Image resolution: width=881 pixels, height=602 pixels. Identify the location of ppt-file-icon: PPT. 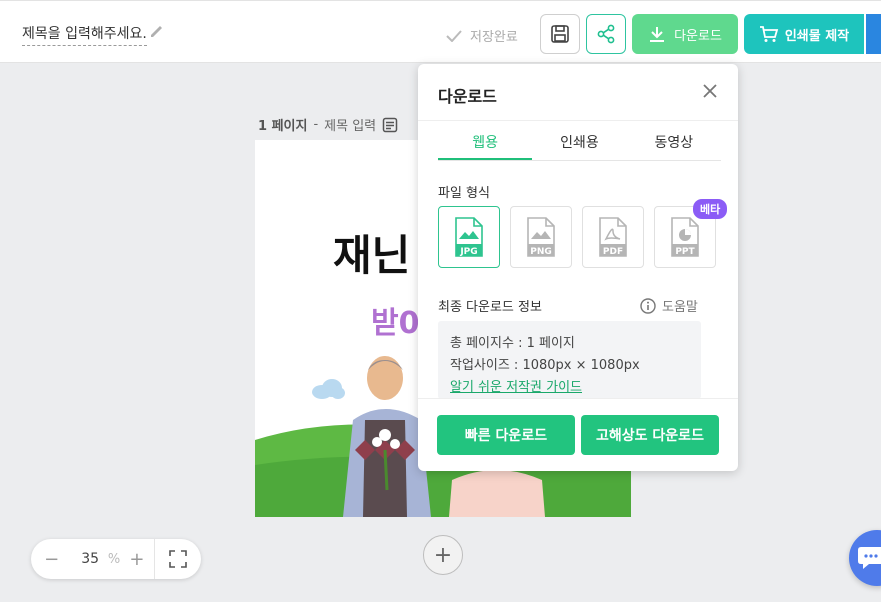
(685, 237).